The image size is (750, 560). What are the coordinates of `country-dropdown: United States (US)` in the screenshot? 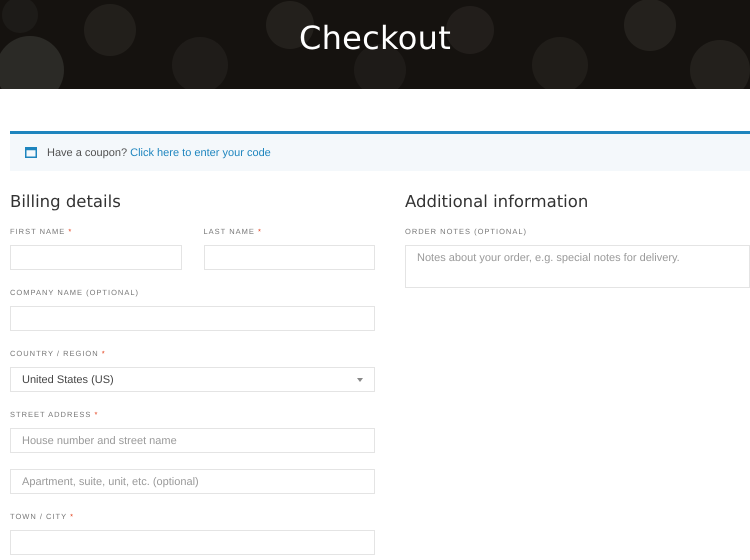 It's located at (192, 379).